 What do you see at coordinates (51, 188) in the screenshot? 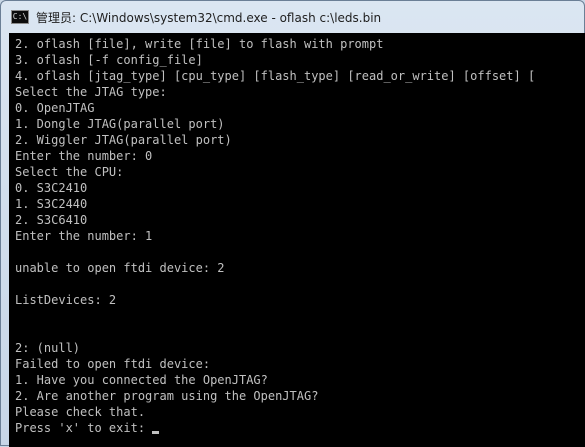
I see `console-line: 0. S3C2410` at bounding box center [51, 188].